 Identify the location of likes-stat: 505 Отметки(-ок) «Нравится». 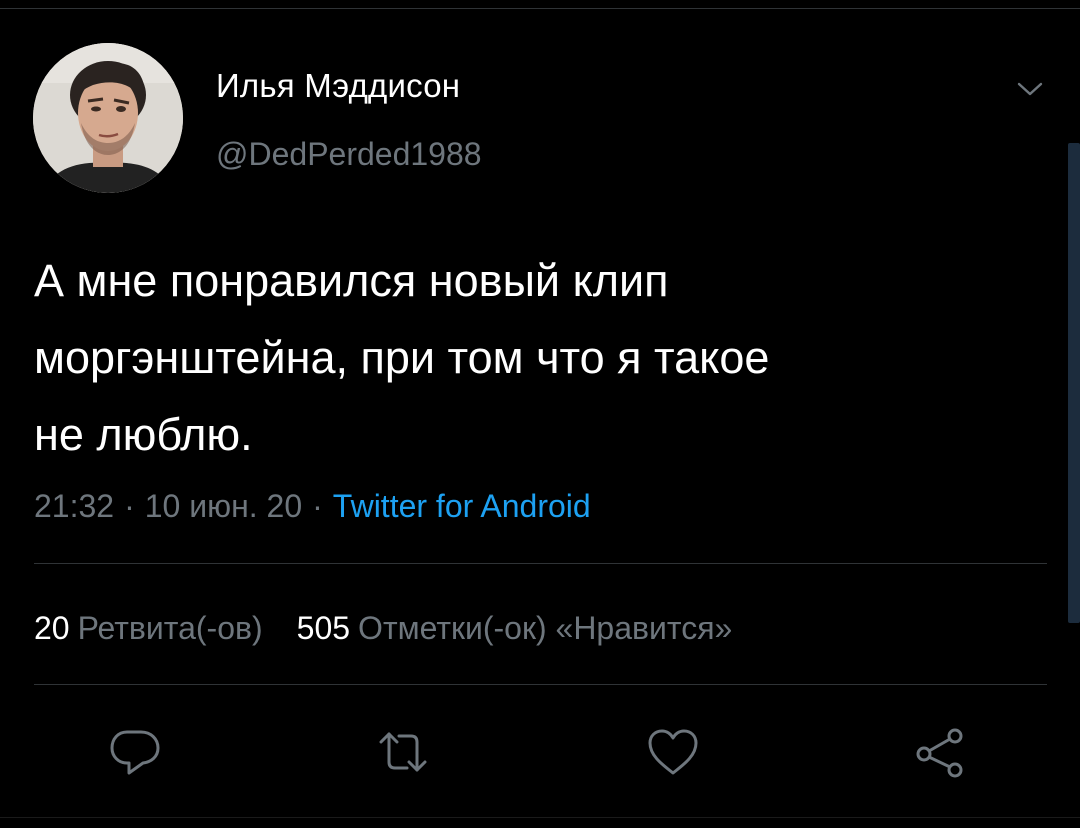
(515, 628).